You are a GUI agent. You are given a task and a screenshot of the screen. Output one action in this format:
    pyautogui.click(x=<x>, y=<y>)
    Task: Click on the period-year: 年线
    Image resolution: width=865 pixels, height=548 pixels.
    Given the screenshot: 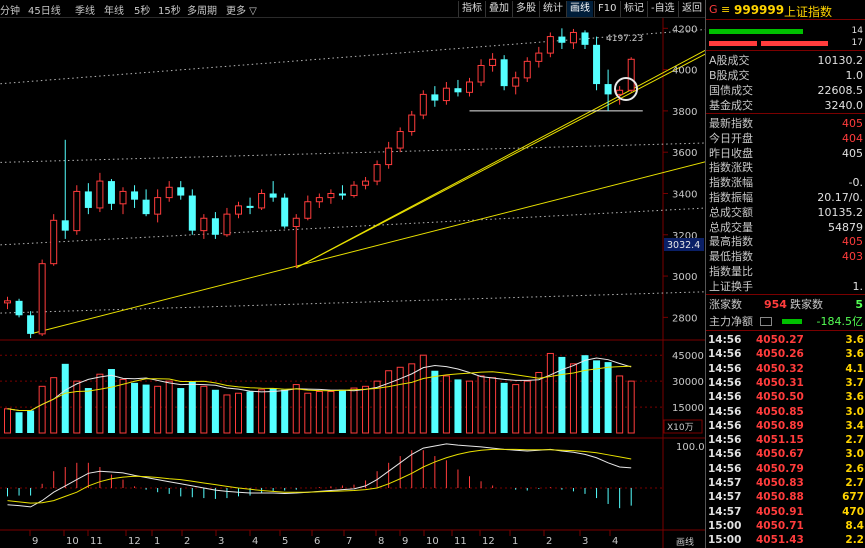 What is the action you would take?
    pyautogui.click(x=114, y=9)
    